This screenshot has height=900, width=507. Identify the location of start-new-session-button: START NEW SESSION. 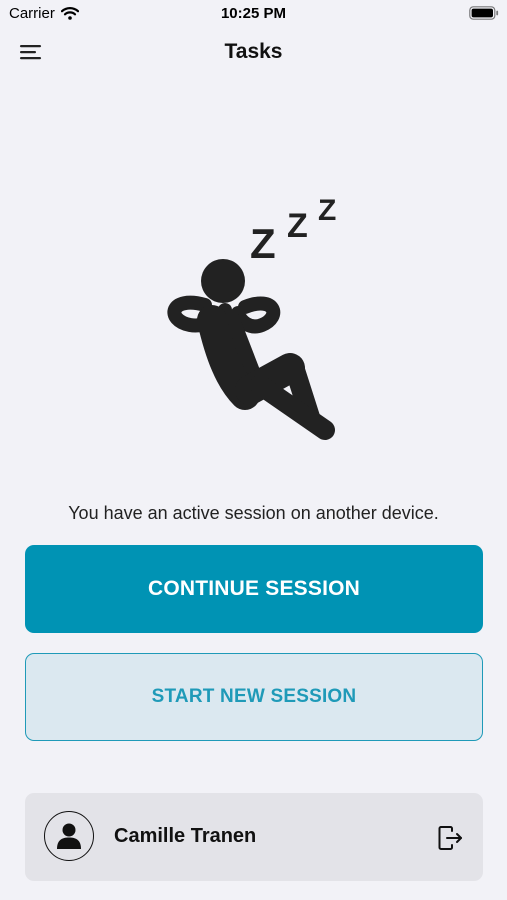
(254, 697).